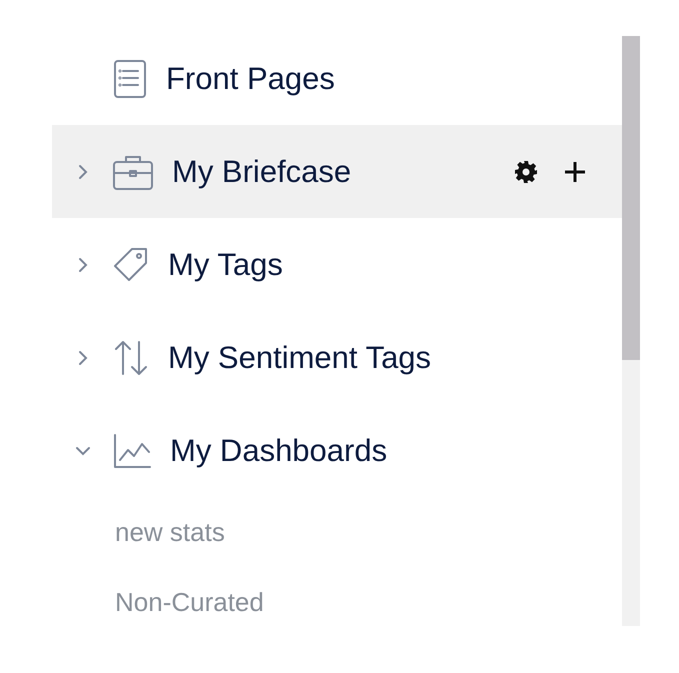 Image resolution: width=679 pixels, height=673 pixels. Describe the element at coordinates (250, 78) in the screenshot. I see `nav-item-label: Front Pages` at that location.